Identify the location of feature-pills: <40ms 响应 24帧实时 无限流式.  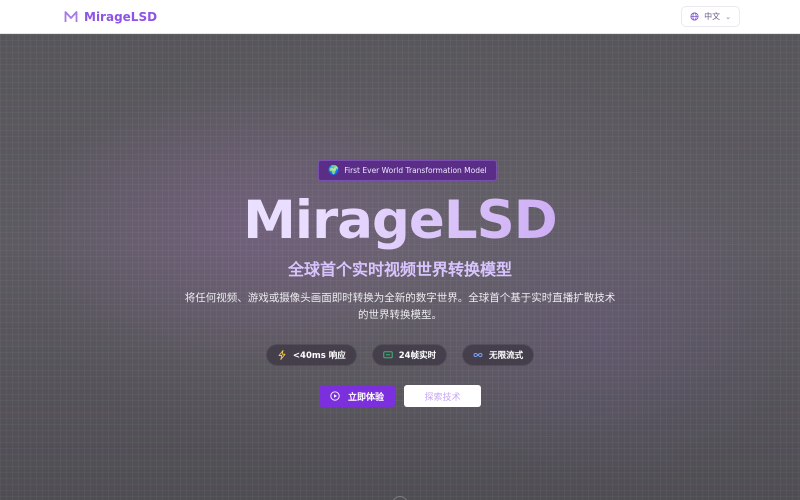
(400, 355).